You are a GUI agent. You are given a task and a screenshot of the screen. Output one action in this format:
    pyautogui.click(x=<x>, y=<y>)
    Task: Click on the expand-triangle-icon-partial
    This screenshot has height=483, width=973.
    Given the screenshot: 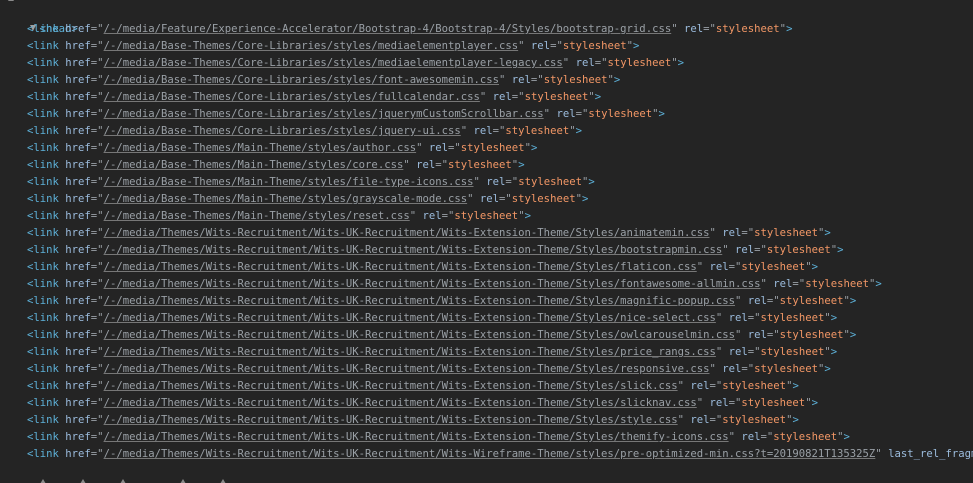 What is the action you would take?
    pyautogui.click(x=123, y=481)
    